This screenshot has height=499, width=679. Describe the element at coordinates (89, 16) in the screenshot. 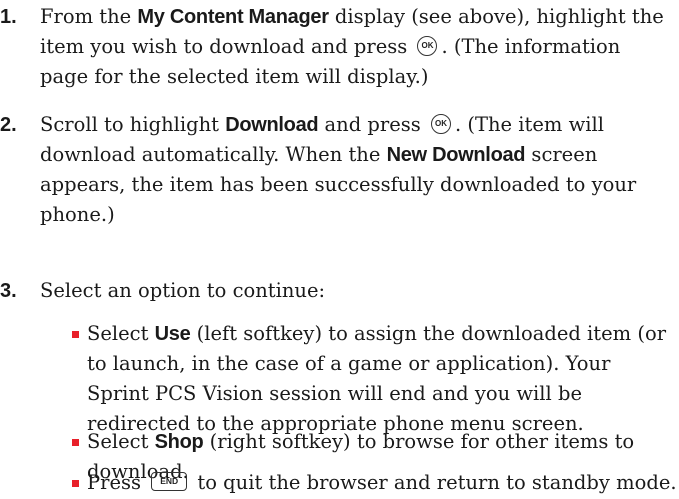

I see `text-span: From the` at that location.